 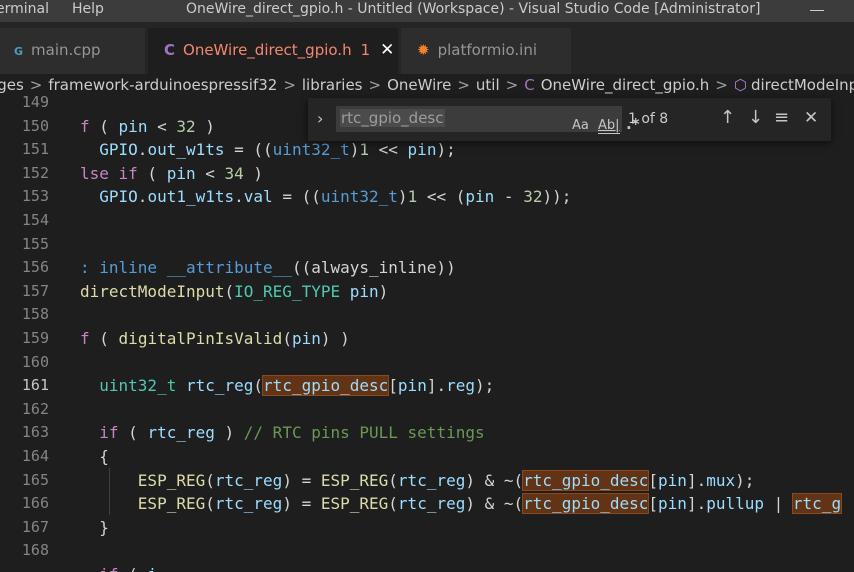 I want to click on tab-onewire-direct-gpio: C OneWire_direct_gpio.h 1 ✕, so click(x=273, y=51).